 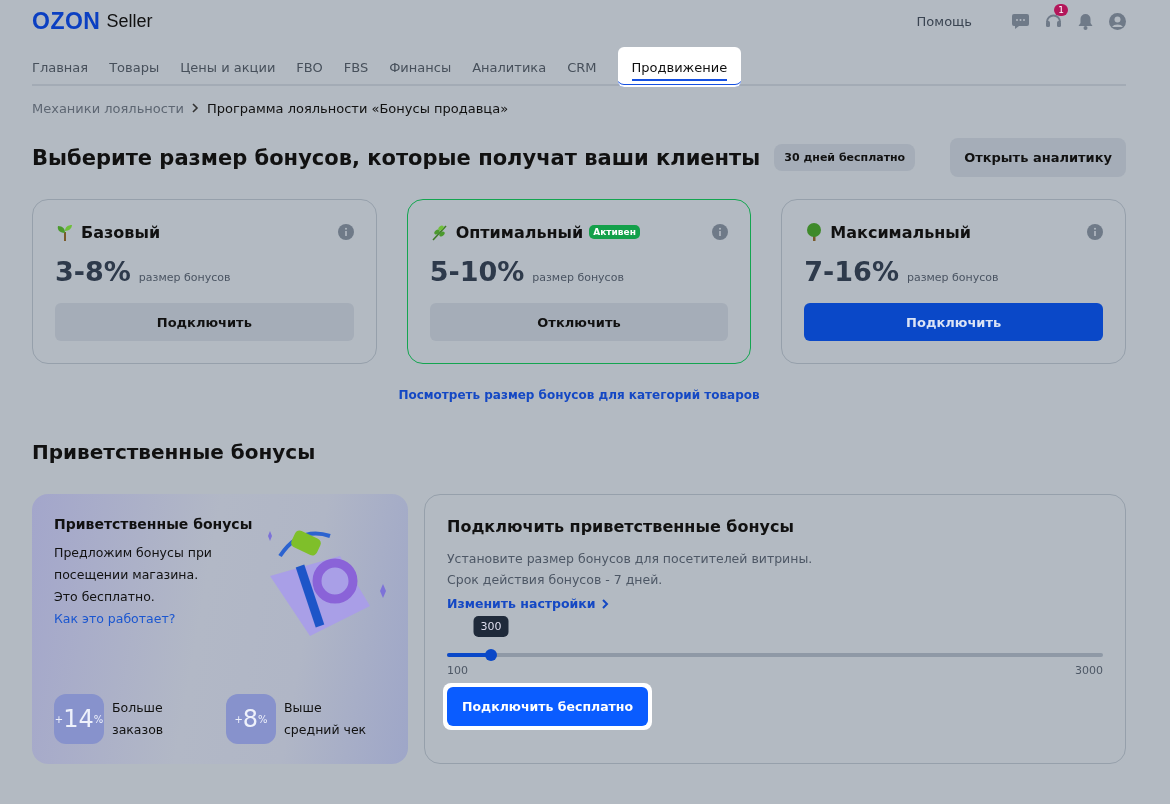 I want to click on bell-icon, so click(x=1085, y=21).